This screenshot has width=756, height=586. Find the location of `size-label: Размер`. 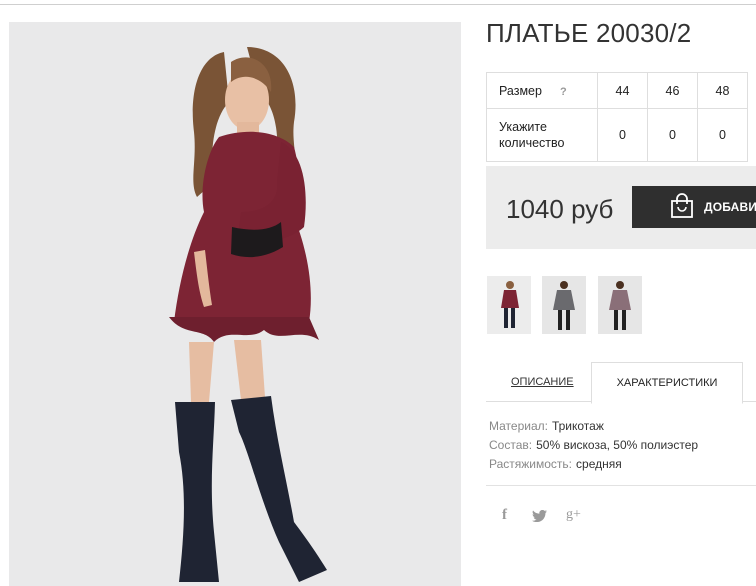

size-label: Размер is located at coordinates (520, 90).